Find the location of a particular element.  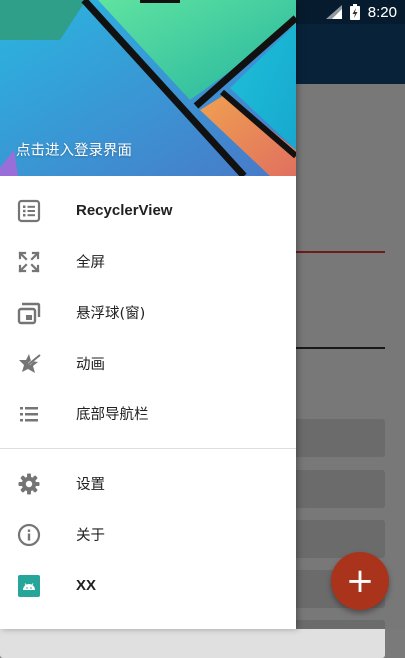

menu-item-bottom-nav: 底部导航栏 is located at coordinates (148, 413).